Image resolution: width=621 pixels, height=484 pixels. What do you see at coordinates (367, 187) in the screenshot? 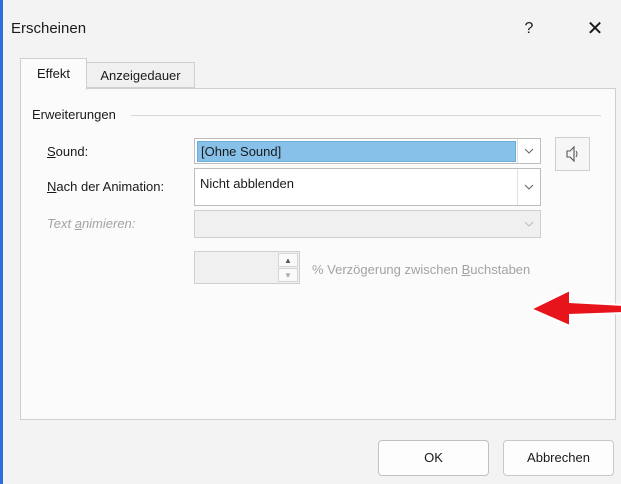
I see `after-animation-select: Nicht abblenden` at bounding box center [367, 187].